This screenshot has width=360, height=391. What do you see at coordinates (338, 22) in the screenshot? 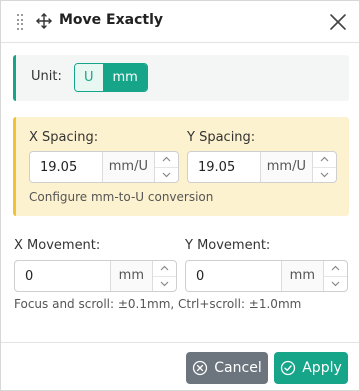
I see `close-icon` at bounding box center [338, 22].